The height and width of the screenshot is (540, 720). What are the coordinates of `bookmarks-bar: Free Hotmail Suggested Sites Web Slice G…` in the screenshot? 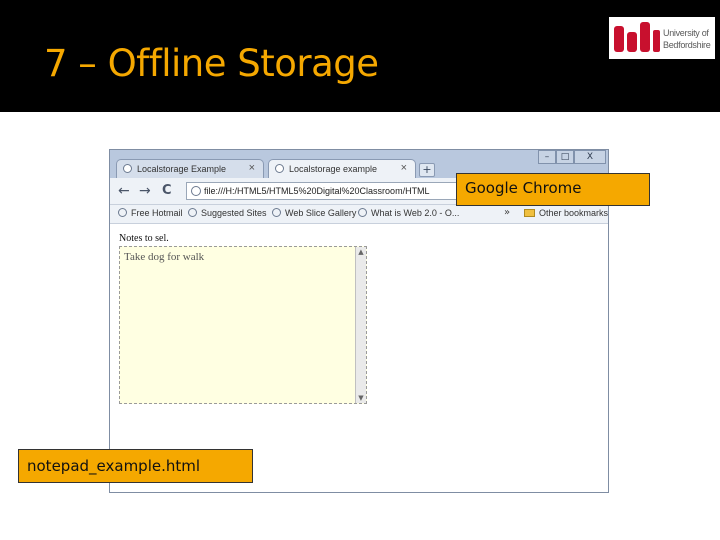 It's located at (359, 214).